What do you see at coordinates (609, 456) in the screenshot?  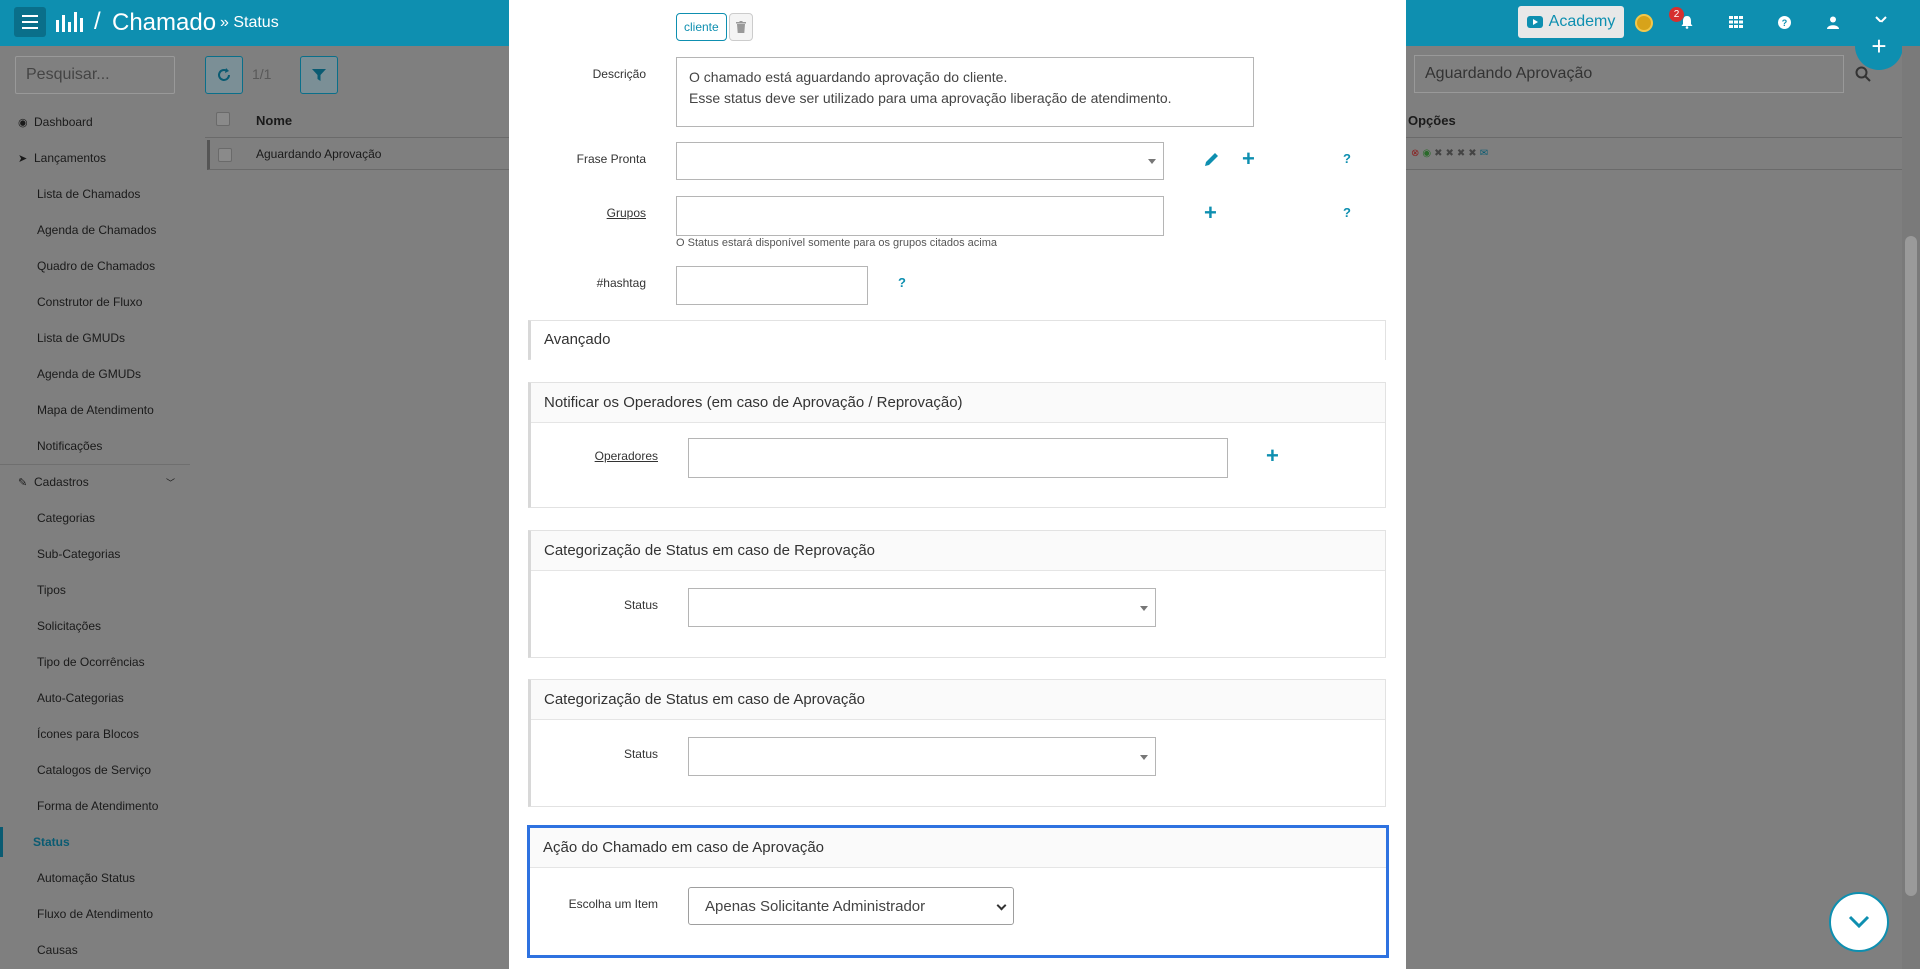 I see `operadores-label: Operadores` at bounding box center [609, 456].